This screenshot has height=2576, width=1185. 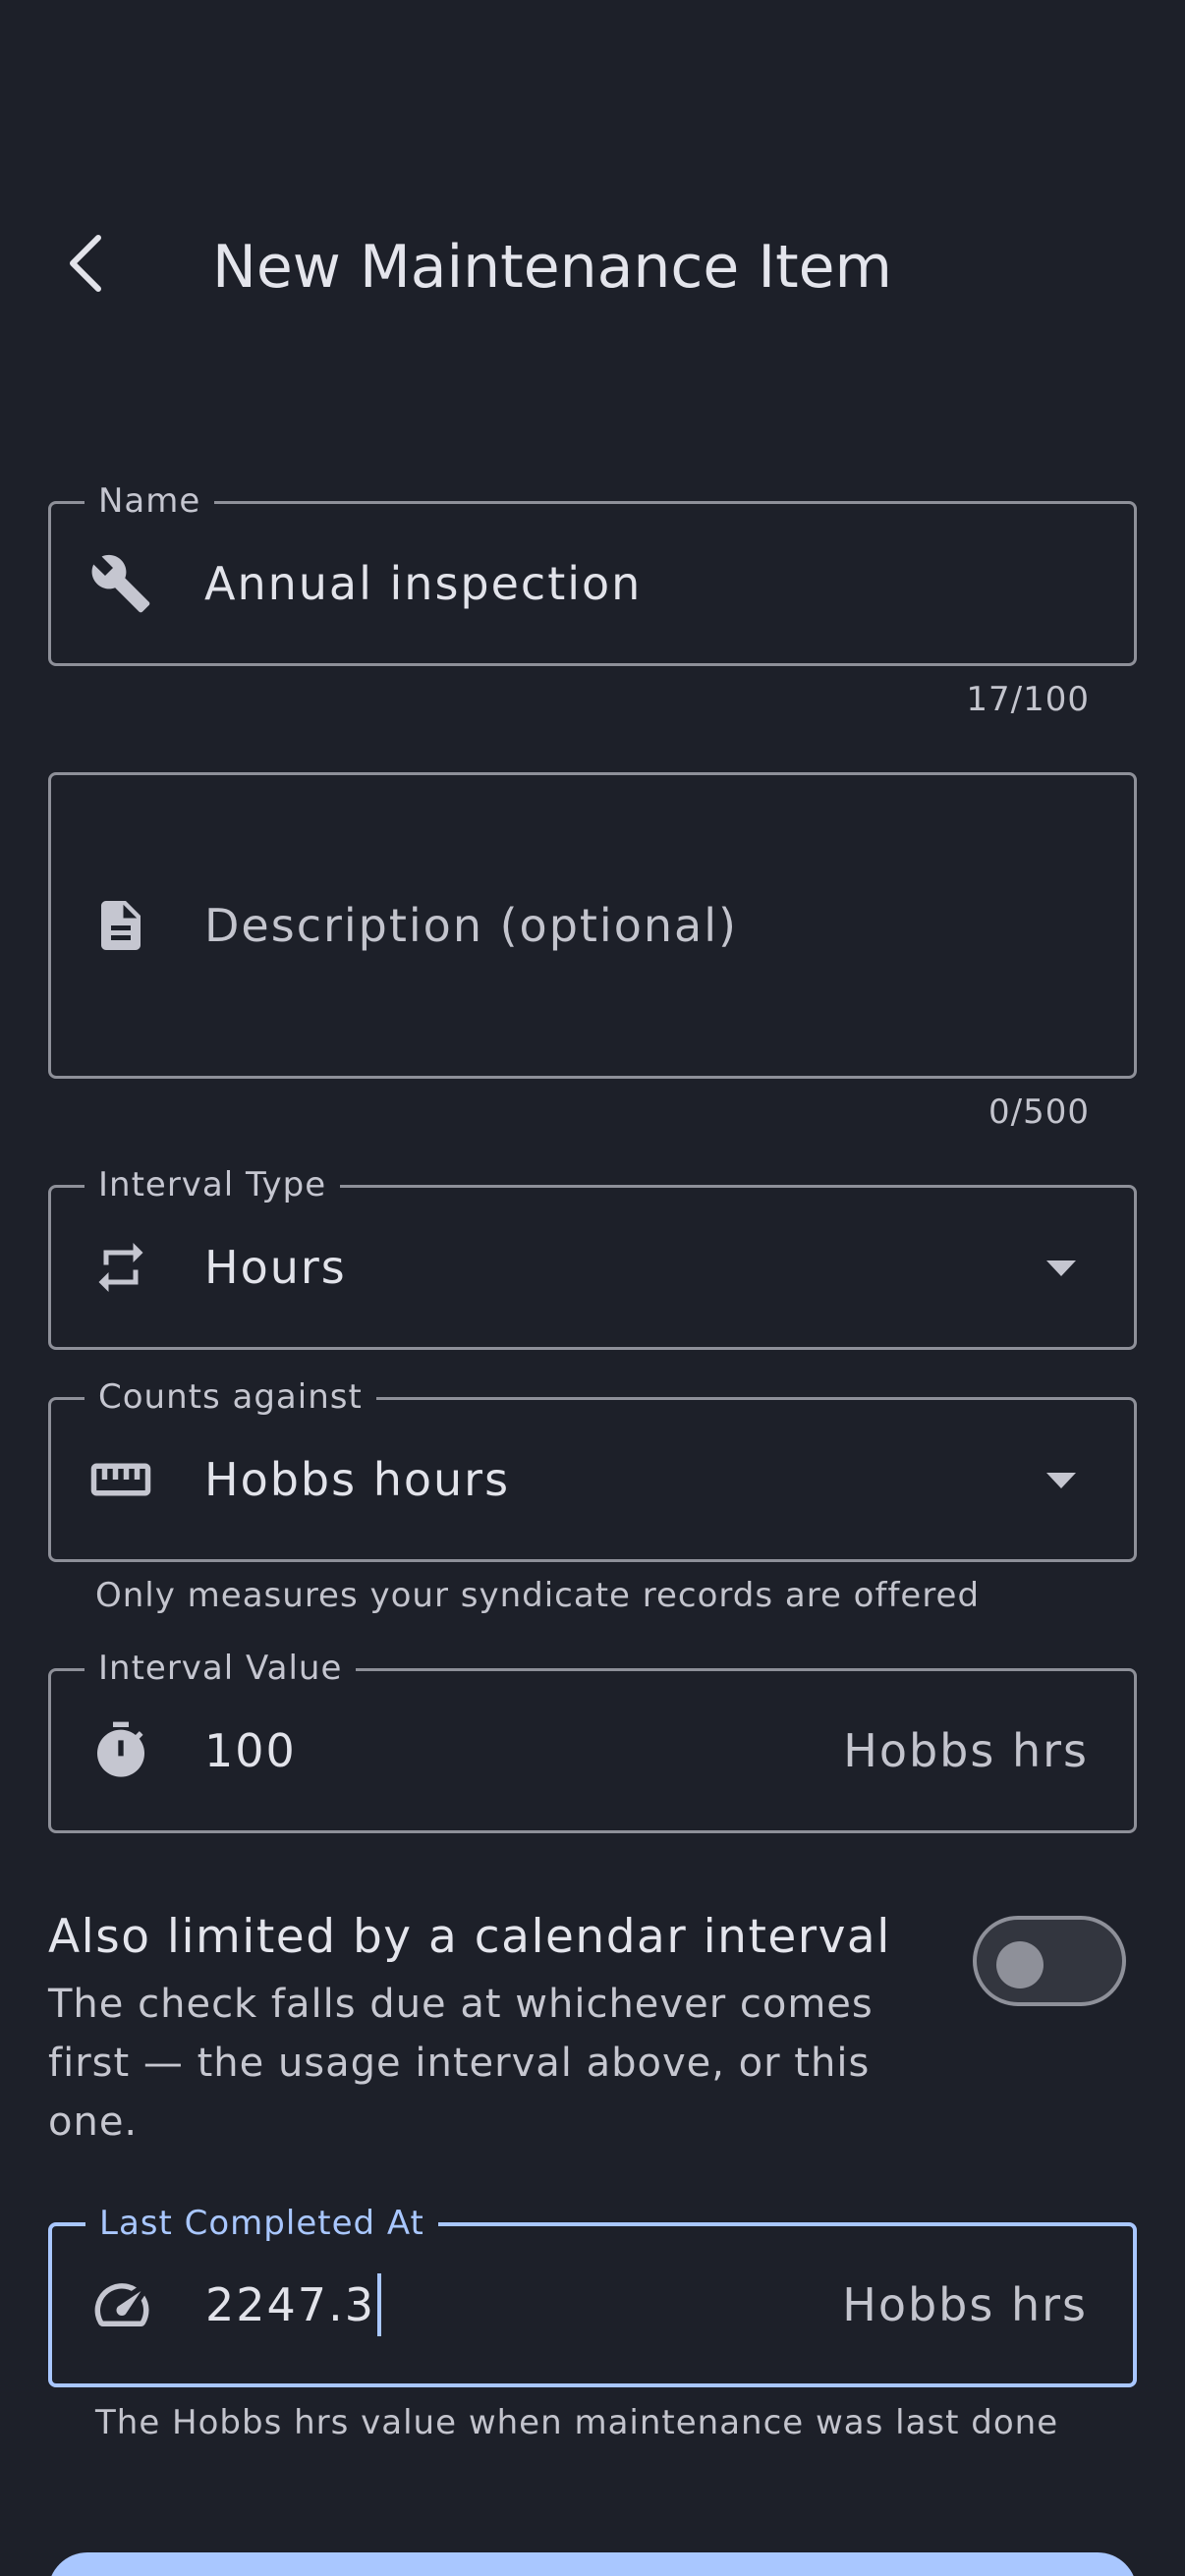 I want to click on interval-value-label: Interval Value, so click(x=221, y=1668).